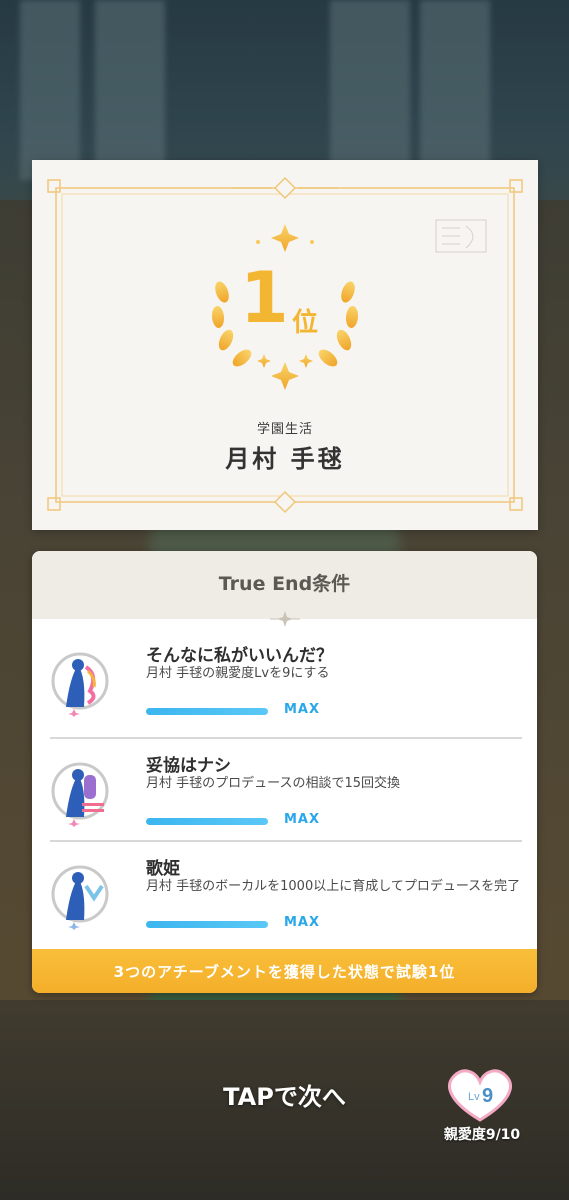  I want to click on condition-footer-text: 3つのアチーブメントを獲得した状態で試験1位, so click(284, 972).